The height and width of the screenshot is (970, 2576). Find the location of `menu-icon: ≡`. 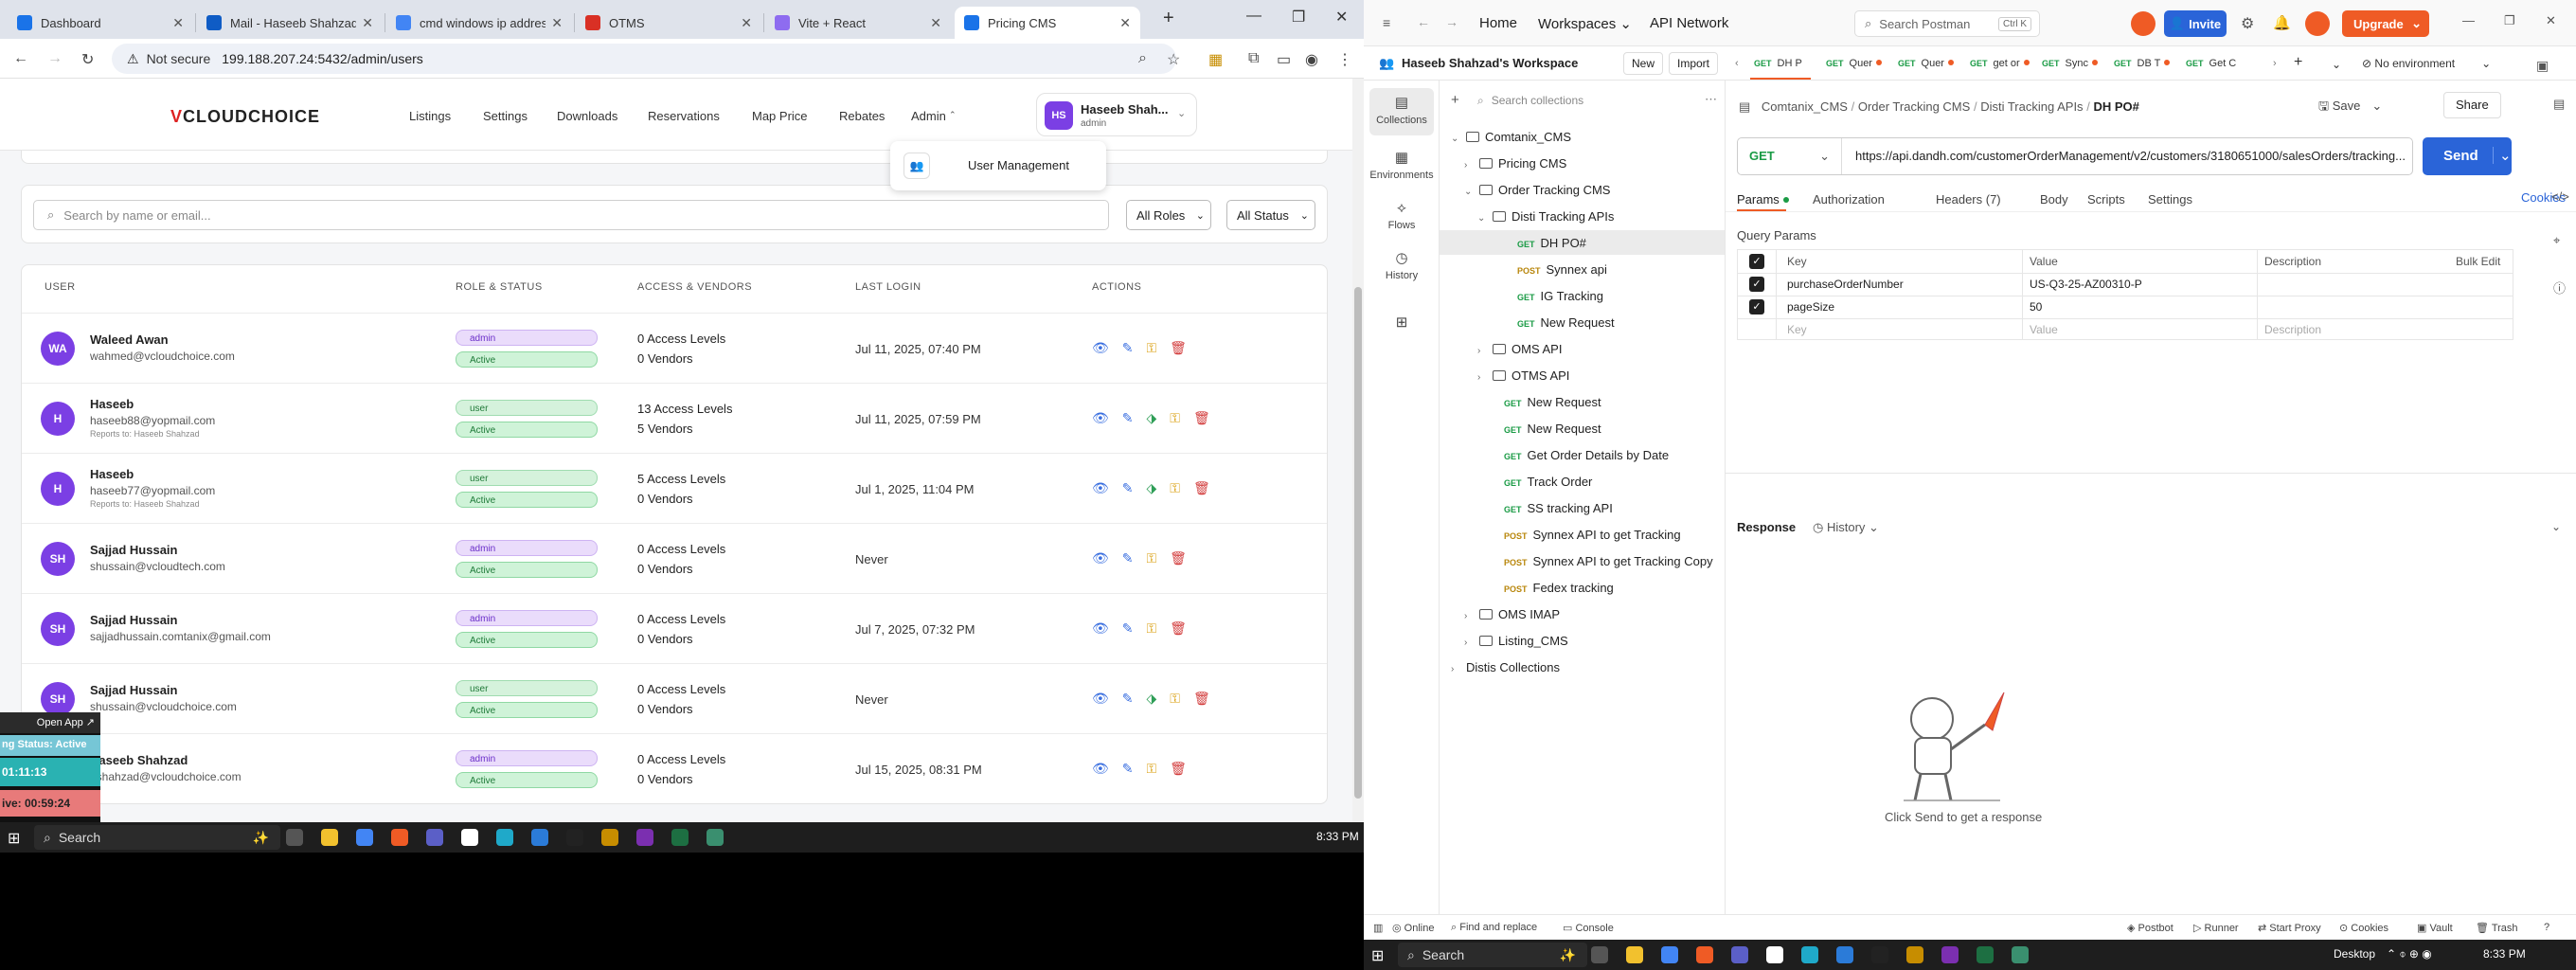

menu-icon: ≡ is located at coordinates (1386, 22).